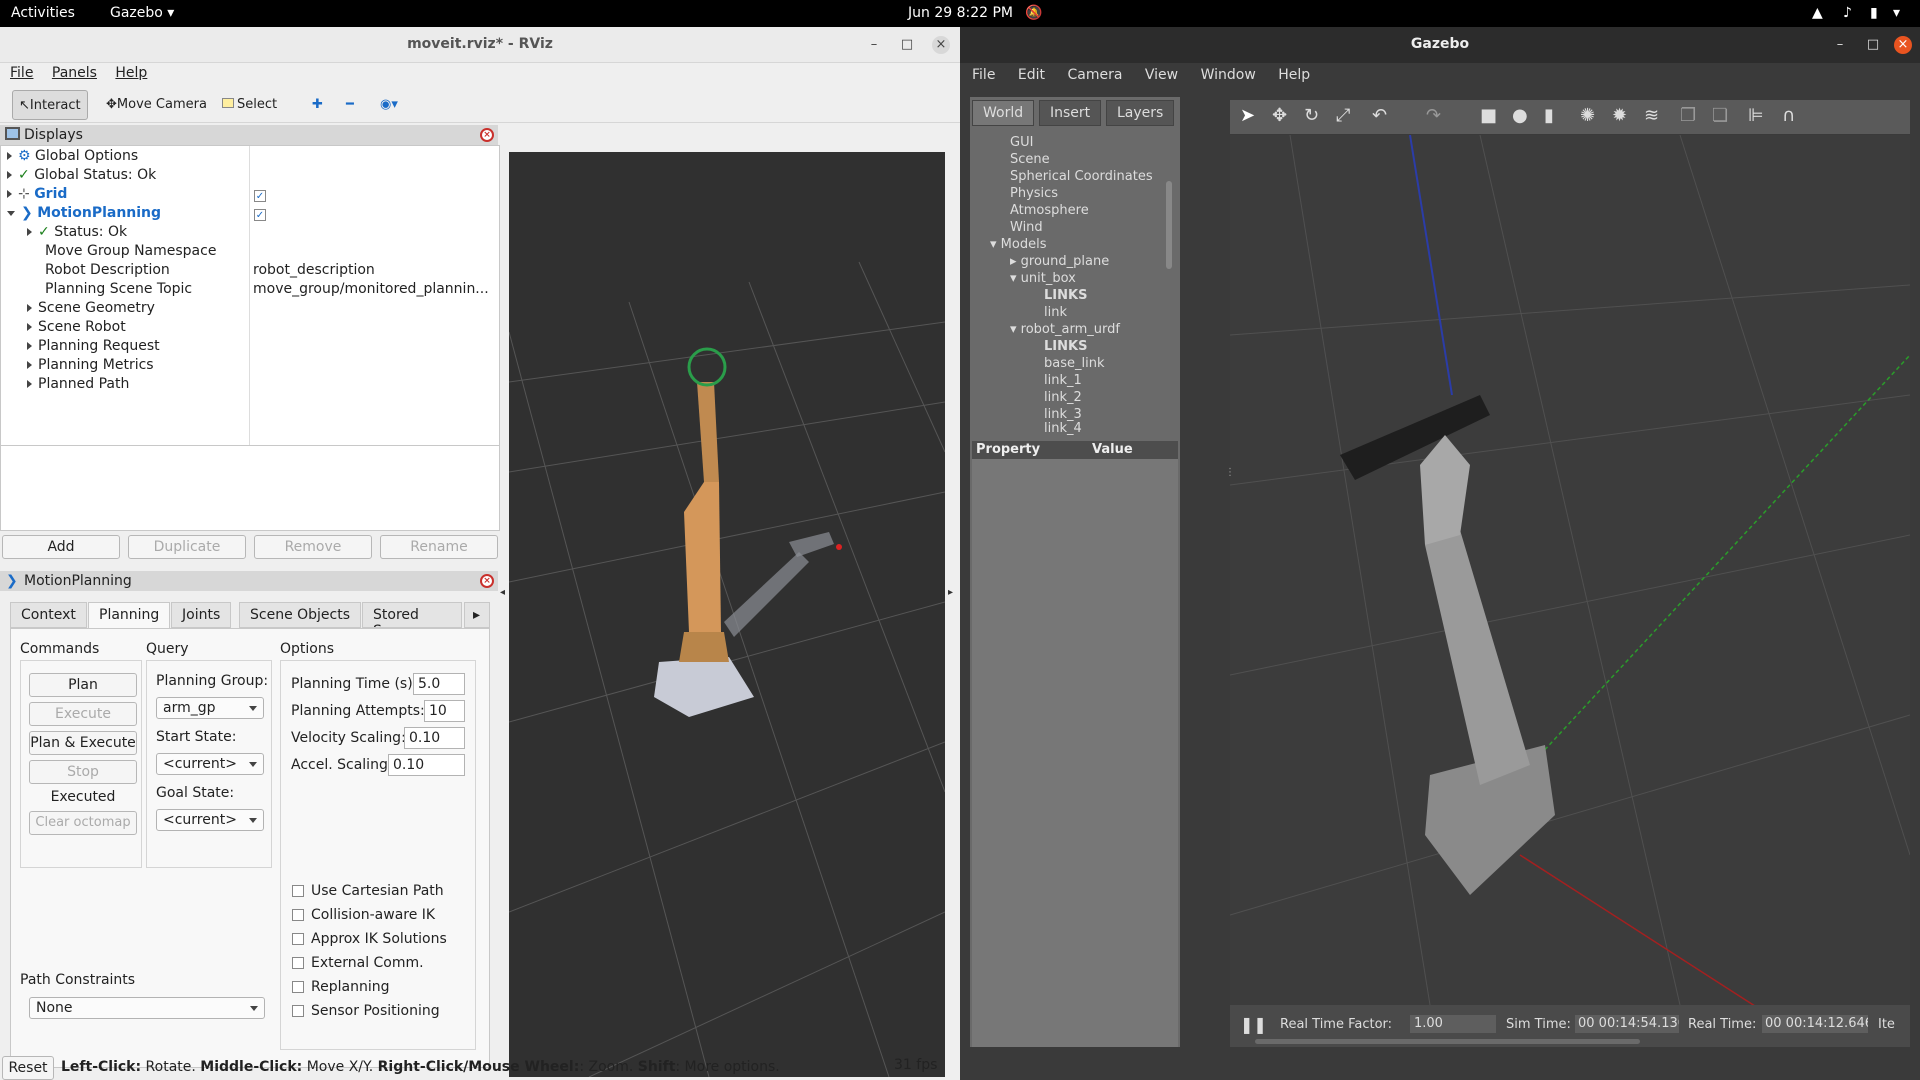  Describe the element at coordinates (210, 708) in the screenshot. I see `planning-group-select: arm_gp` at that location.